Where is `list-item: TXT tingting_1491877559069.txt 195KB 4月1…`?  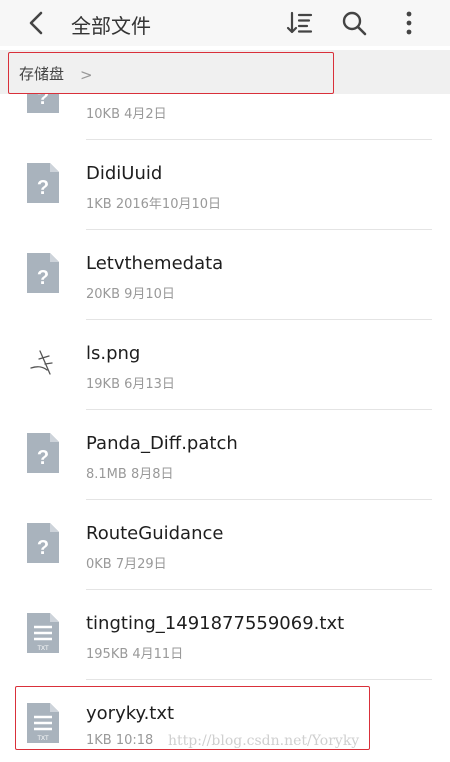
list-item: TXT tingting_1491877559069.txt 195KB 4月1… is located at coordinates (225, 635).